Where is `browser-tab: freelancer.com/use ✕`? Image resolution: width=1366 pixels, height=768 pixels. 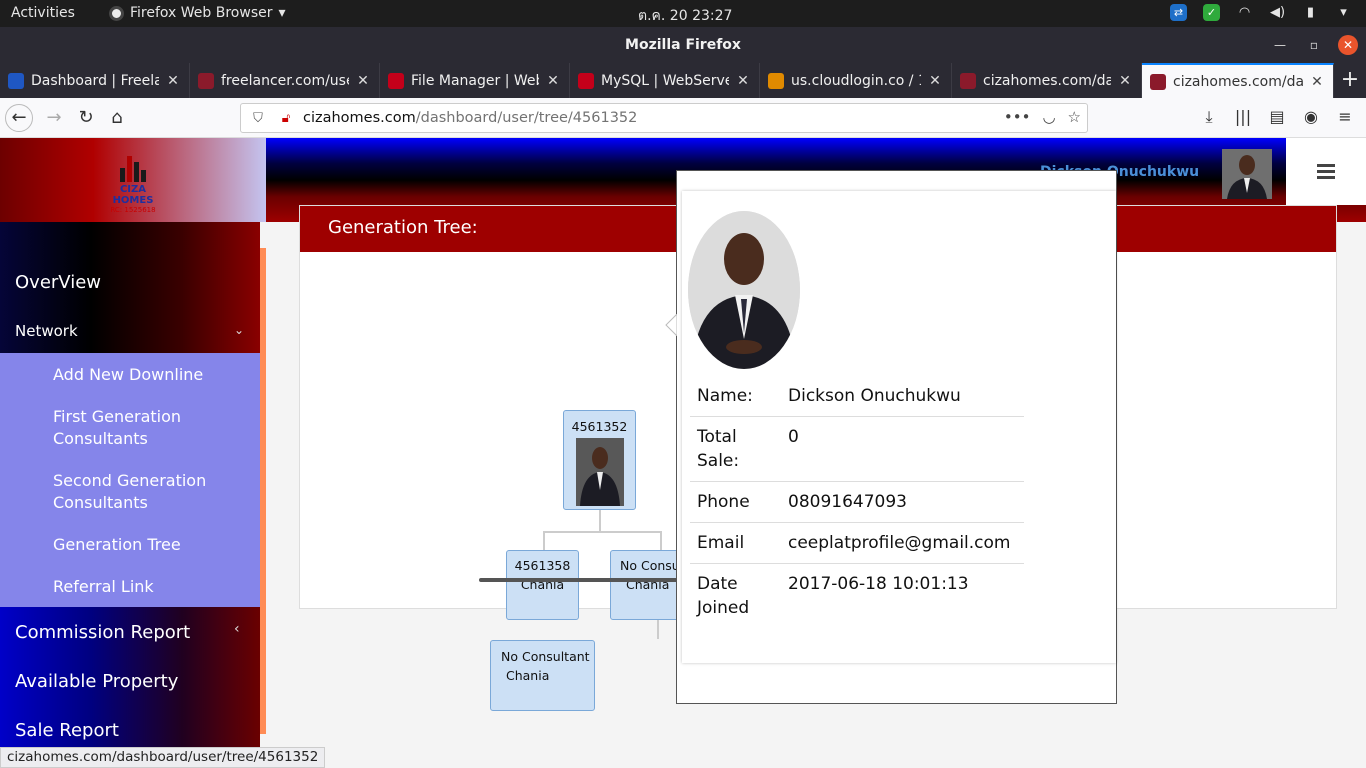
browser-tab: freelancer.com/use ✕ is located at coordinates (285, 80).